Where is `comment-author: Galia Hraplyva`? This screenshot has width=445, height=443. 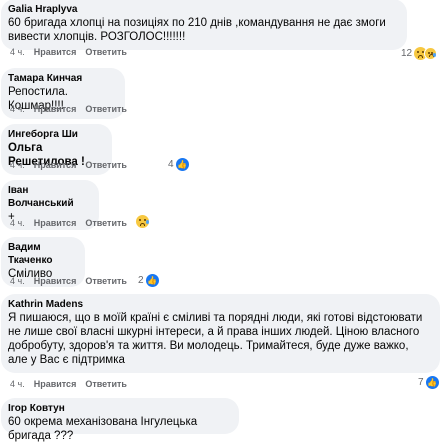
comment-author: Galia Hraplyva is located at coordinates (203, 9).